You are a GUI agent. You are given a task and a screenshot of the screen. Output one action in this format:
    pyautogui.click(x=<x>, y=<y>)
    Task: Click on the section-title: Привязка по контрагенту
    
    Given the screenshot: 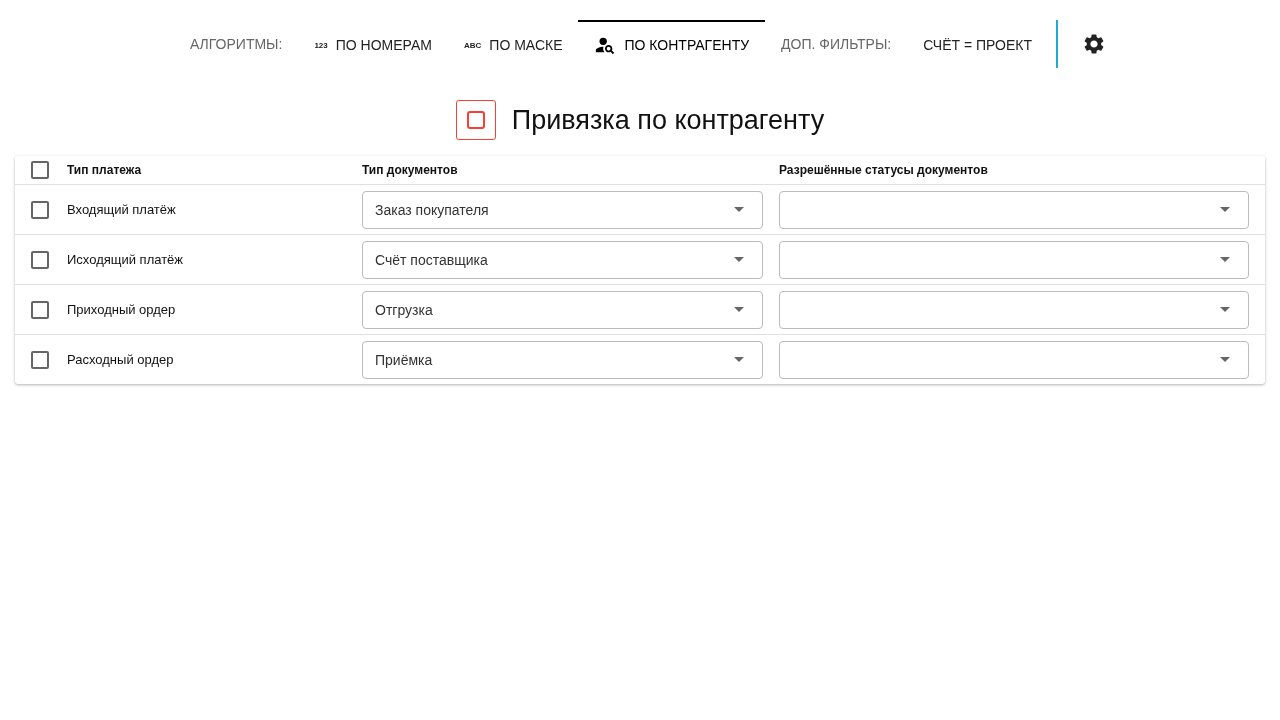 What is the action you would take?
    pyautogui.click(x=668, y=120)
    